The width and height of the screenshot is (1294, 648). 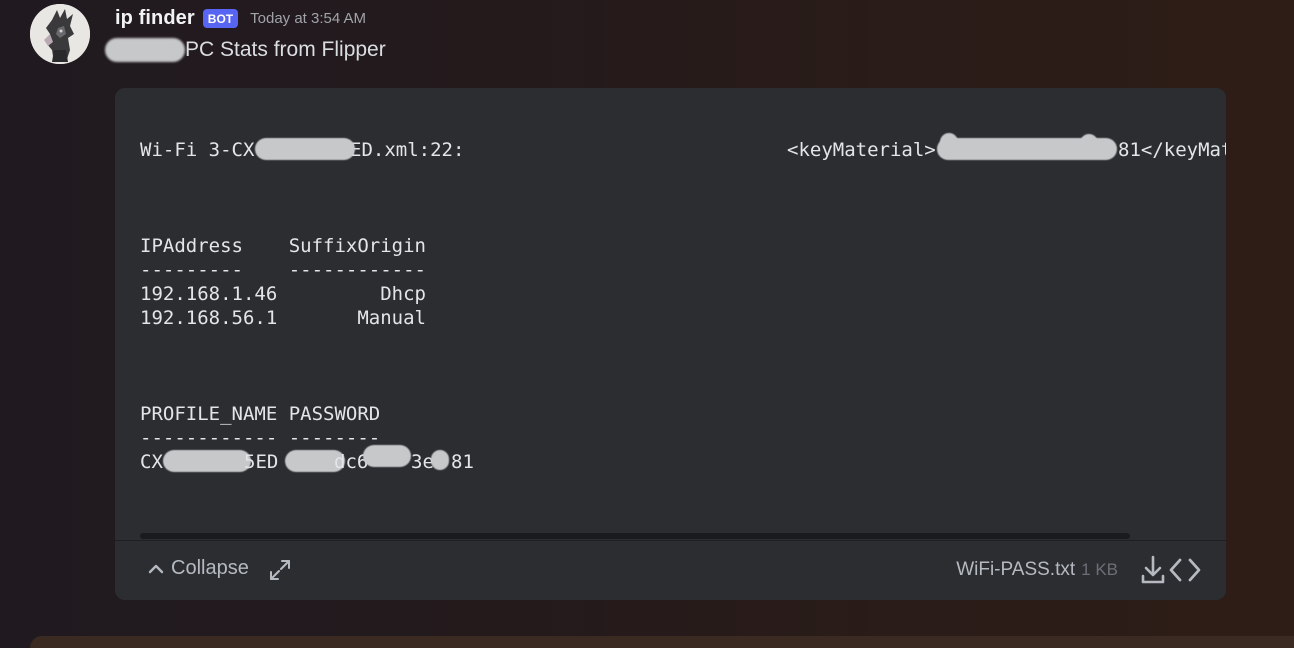 I want to click on view-code-button, so click(x=1185, y=570).